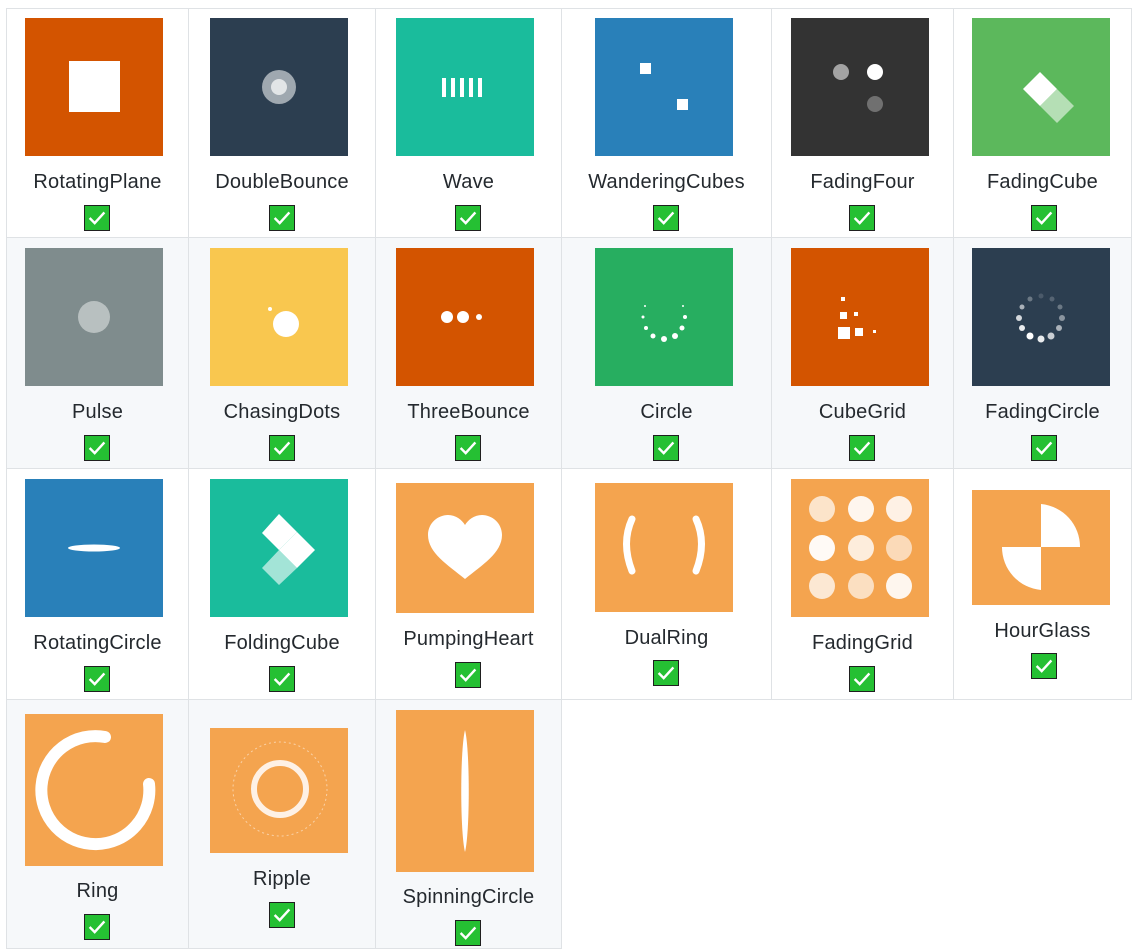 Image resolution: width=1132 pixels, height=949 pixels. I want to click on circle-icon, so click(664, 317).